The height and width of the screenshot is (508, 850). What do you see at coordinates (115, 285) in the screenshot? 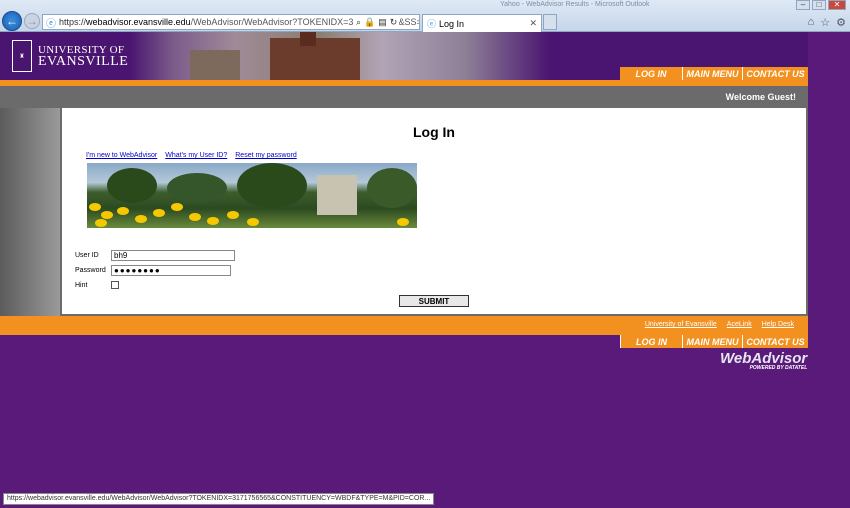
I see `hint-checkbox` at bounding box center [115, 285].